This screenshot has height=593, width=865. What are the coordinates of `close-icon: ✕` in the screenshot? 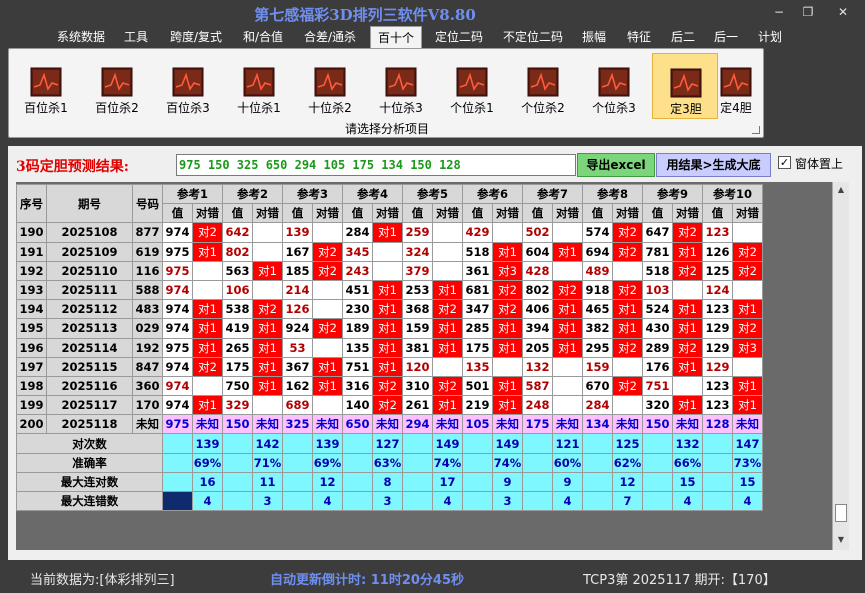 It's located at (843, 12).